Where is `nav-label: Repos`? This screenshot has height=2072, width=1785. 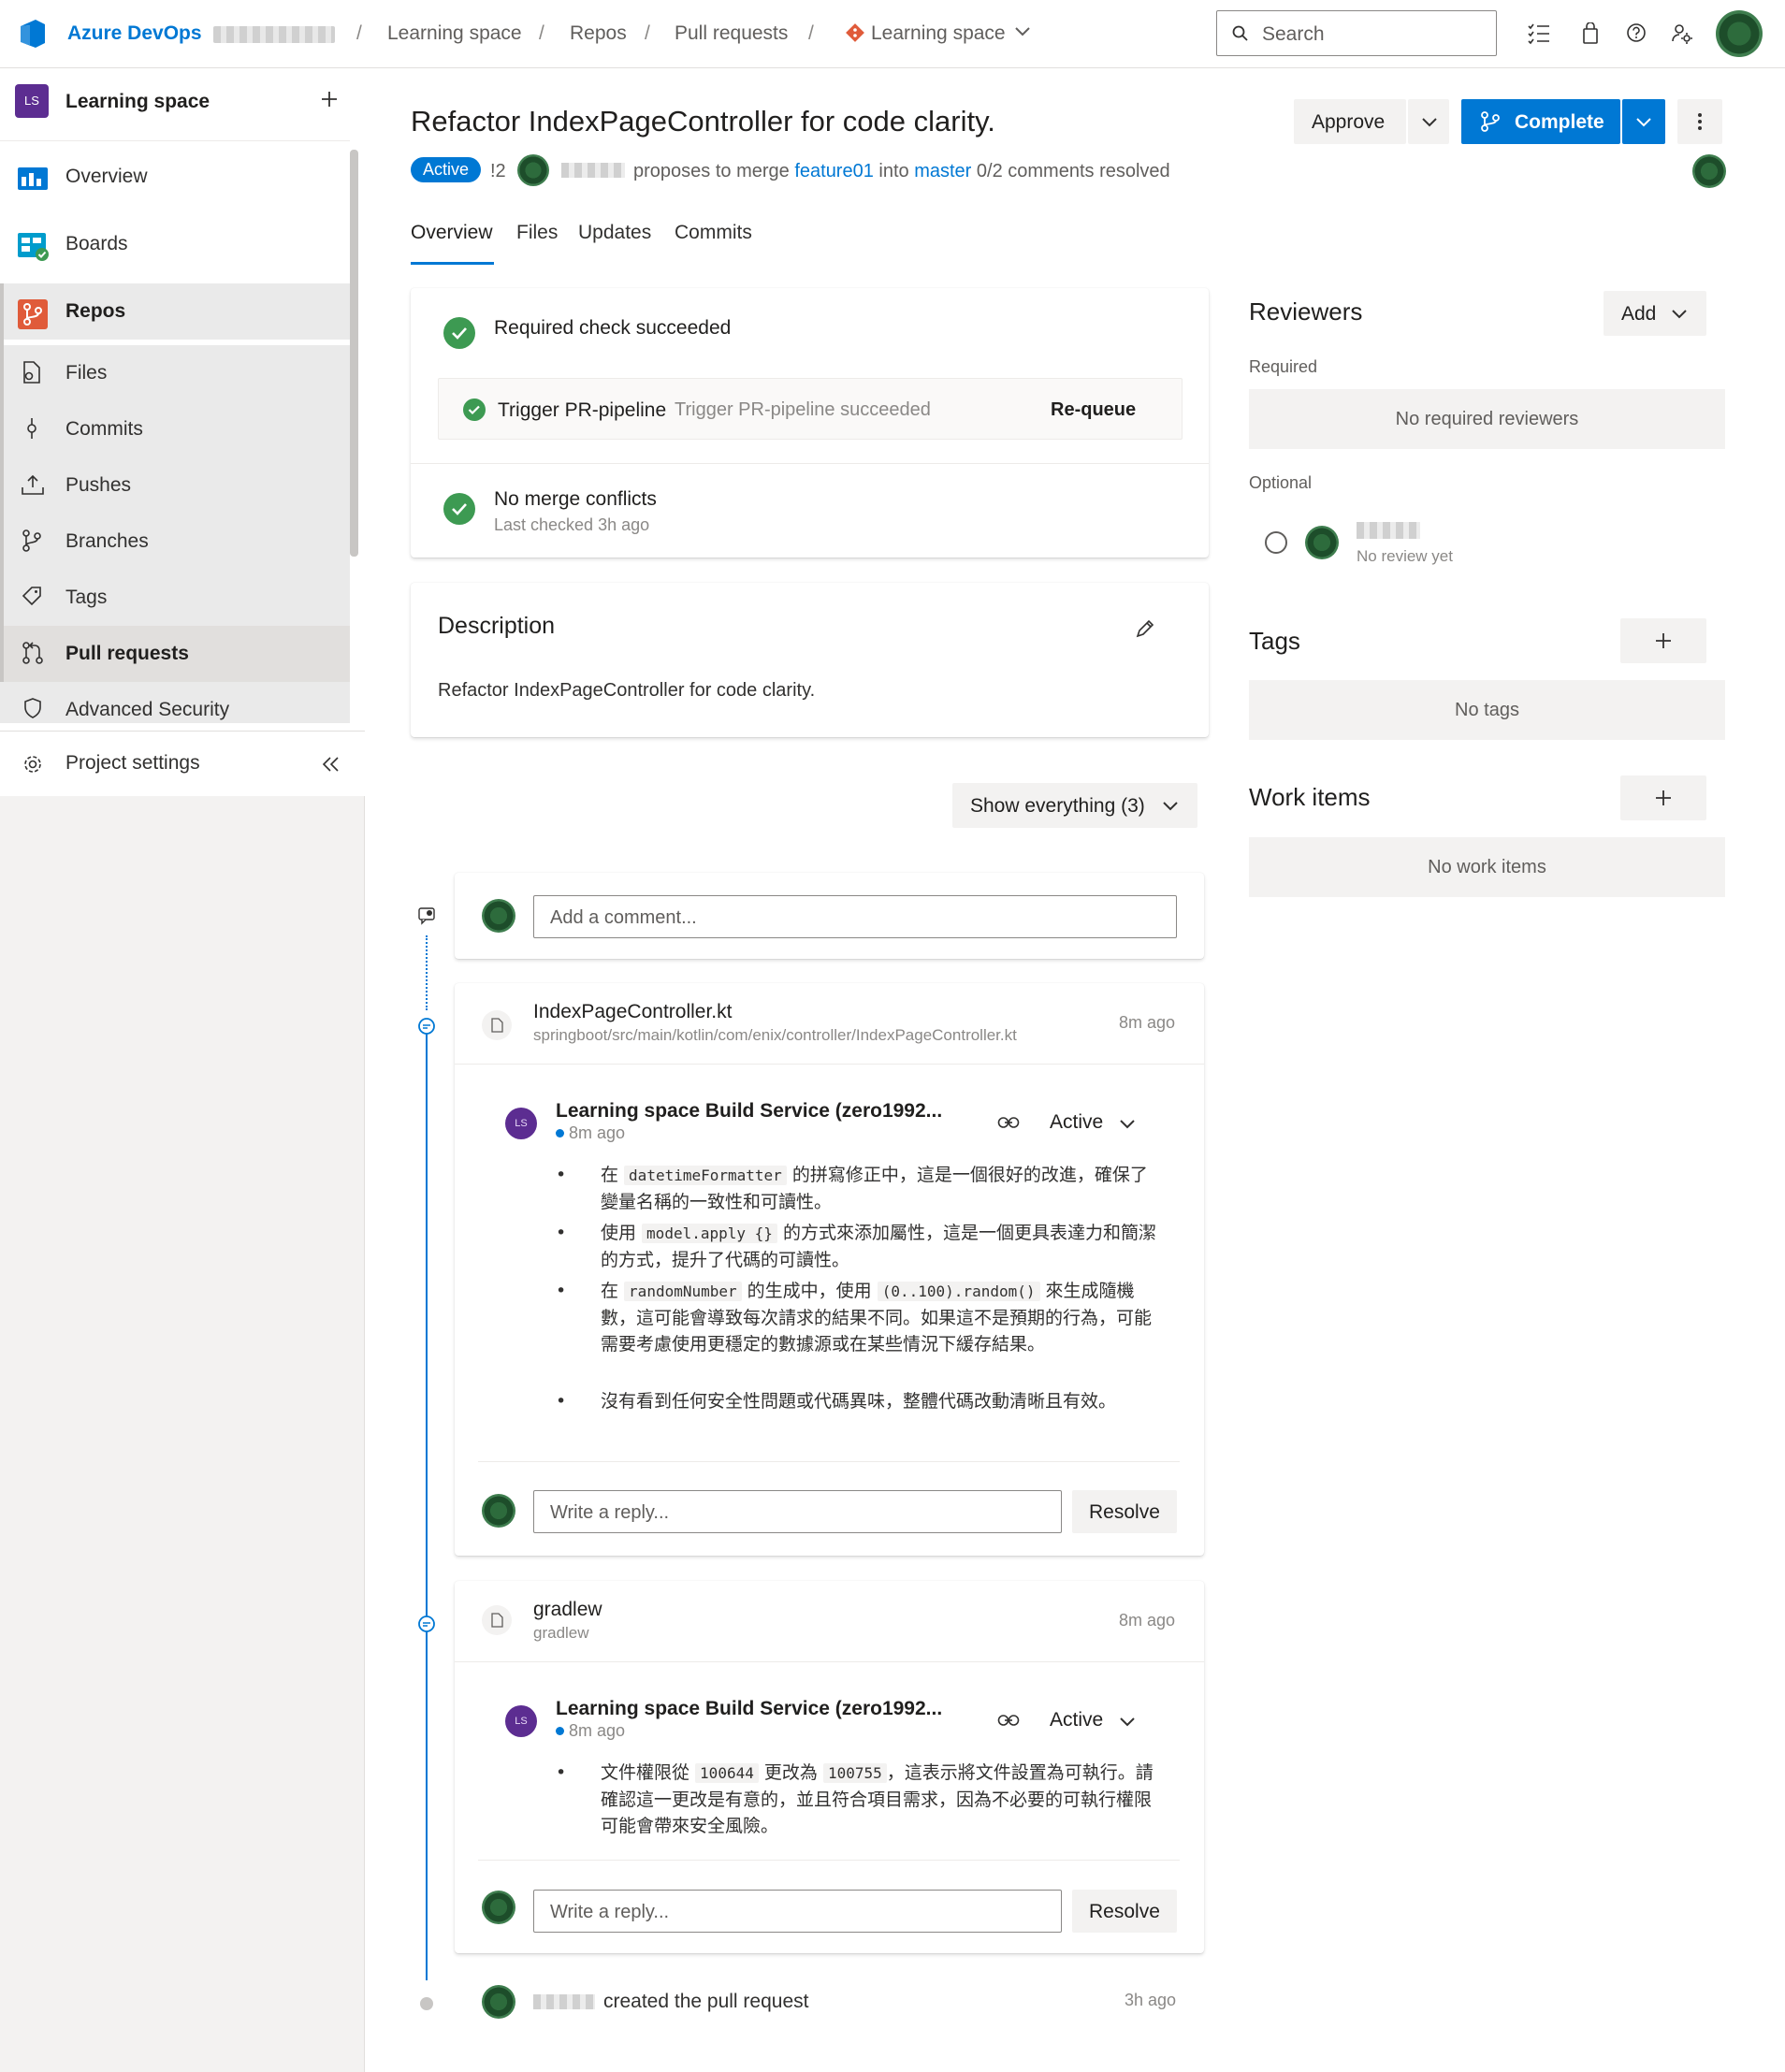
nav-label: Repos is located at coordinates (95, 311).